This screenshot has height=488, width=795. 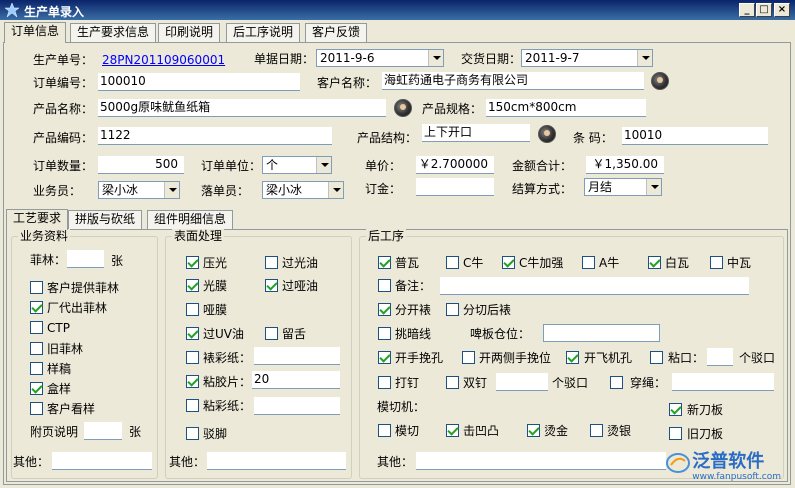 What do you see at coordinates (37, 219) in the screenshot?
I see `subtab-process-requirements: 工艺要求` at bounding box center [37, 219].